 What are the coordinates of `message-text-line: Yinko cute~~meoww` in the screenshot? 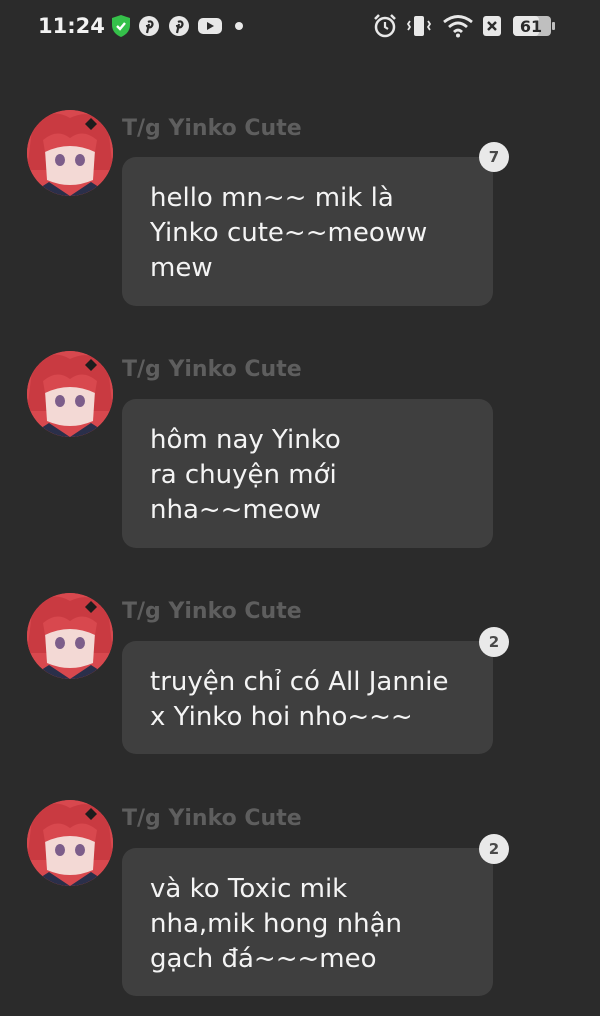 It's located at (289, 233).